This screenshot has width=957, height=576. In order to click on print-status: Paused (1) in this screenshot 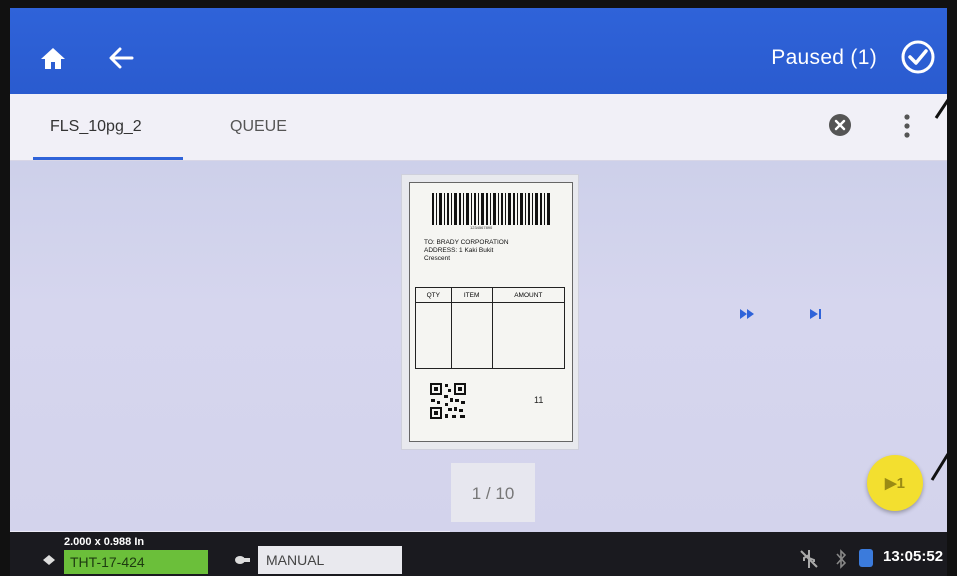, I will do `click(824, 57)`.